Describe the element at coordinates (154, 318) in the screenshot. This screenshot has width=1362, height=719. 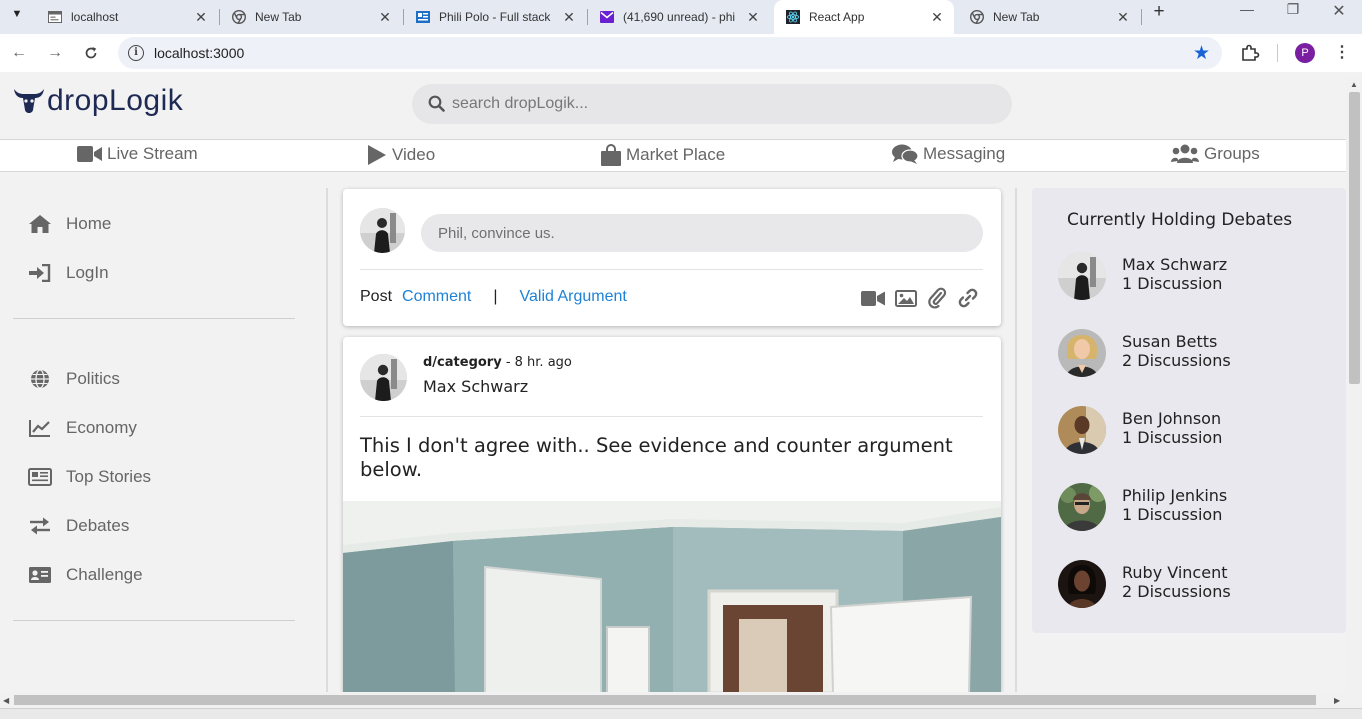
I see `sidebar-divider` at that location.